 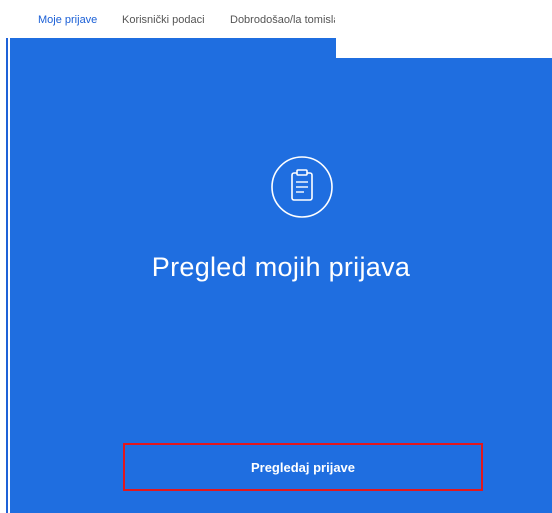 I want to click on view-applications-button: Pregledaj prijave, so click(x=303, y=467).